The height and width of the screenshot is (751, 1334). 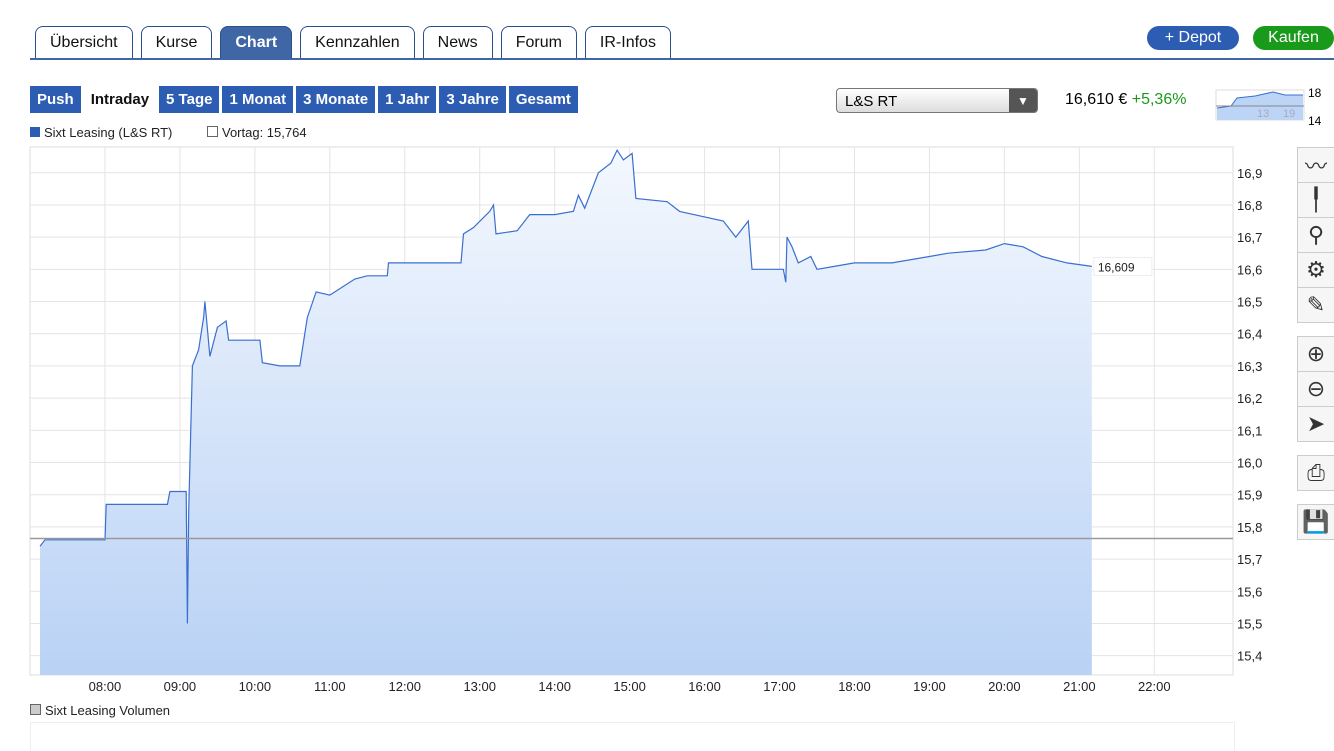 What do you see at coordinates (1249, 591) in the screenshot?
I see `y-tick-label: 15,6` at bounding box center [1249, 591].